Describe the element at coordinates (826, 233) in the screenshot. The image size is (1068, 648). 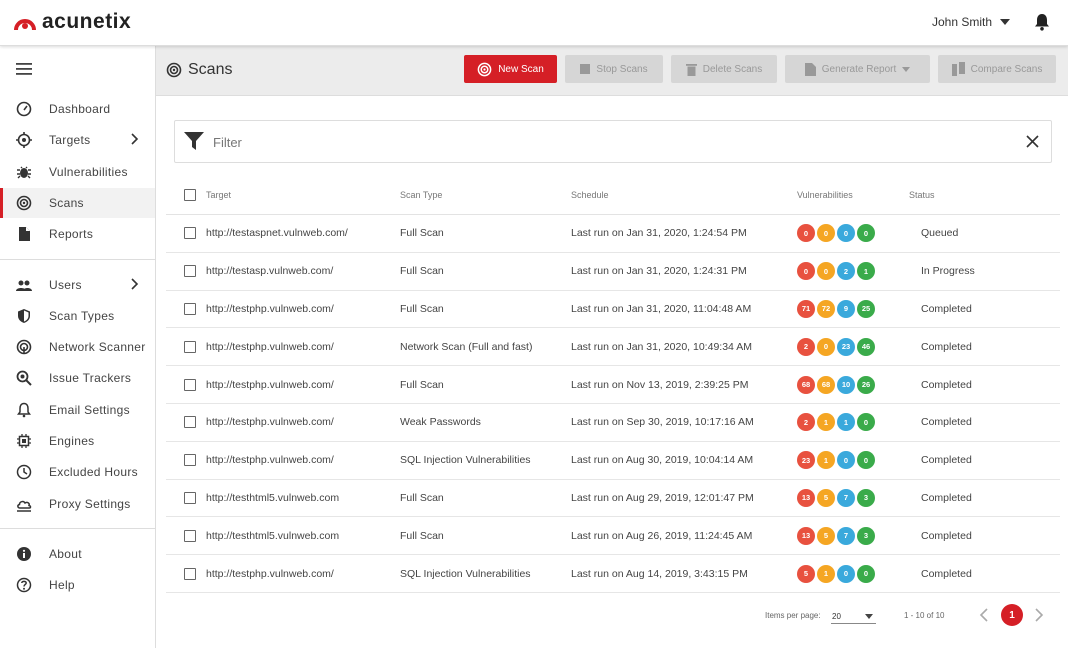
I see `severity-badge-medium: 0` at that location.